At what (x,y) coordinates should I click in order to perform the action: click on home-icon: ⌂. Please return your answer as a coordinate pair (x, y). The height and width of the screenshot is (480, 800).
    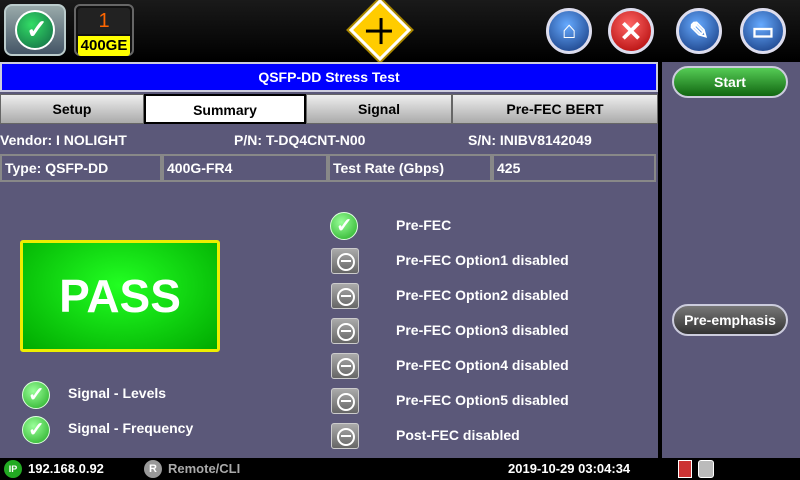
    Looking at the image, I should click on (569, 30).